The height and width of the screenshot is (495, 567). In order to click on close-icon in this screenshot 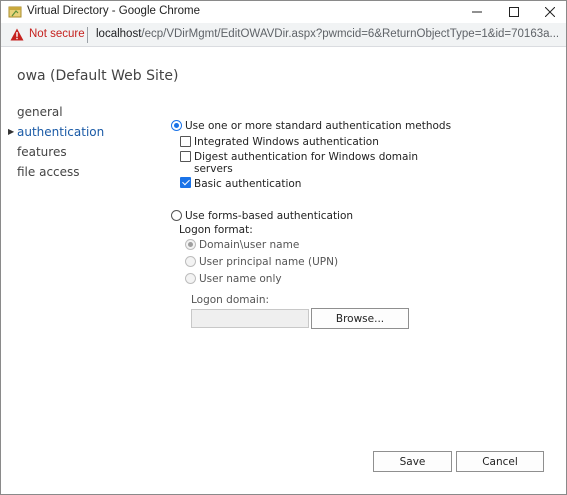, I will do `click(550, 12)`.